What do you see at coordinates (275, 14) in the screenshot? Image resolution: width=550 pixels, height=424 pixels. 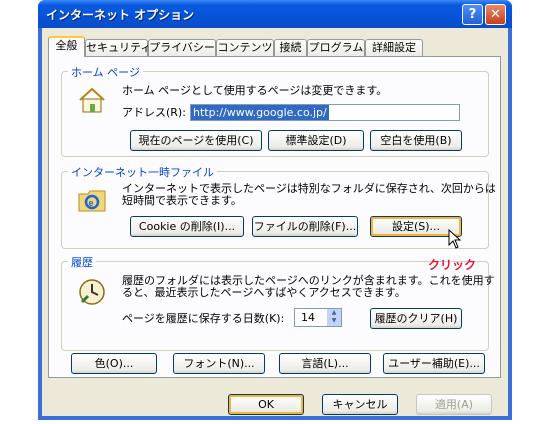 I see `title-bar: インターネット オプション ? ✕` at bounding box center [275, 14].